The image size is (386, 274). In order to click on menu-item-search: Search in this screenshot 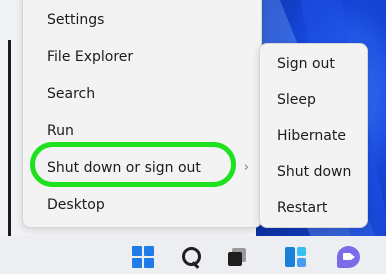, I will do `click(142, 94)`.